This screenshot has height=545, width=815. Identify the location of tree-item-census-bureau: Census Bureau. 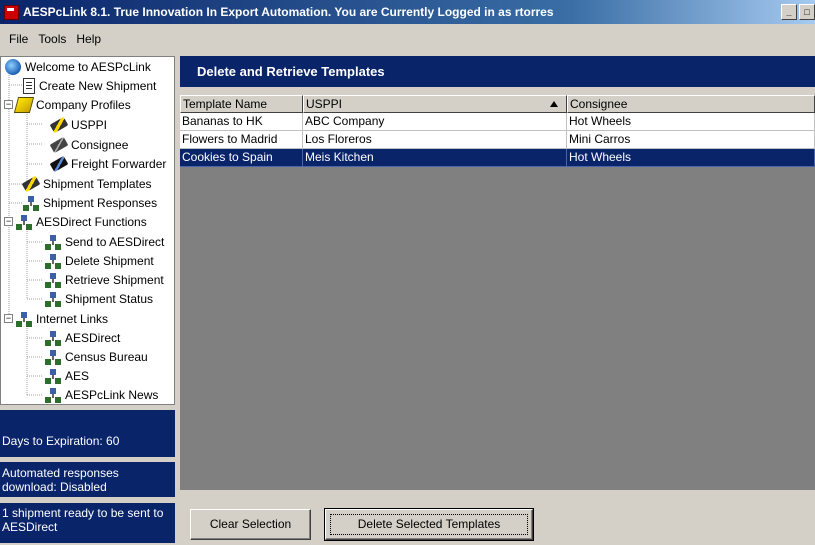
(96, 356).